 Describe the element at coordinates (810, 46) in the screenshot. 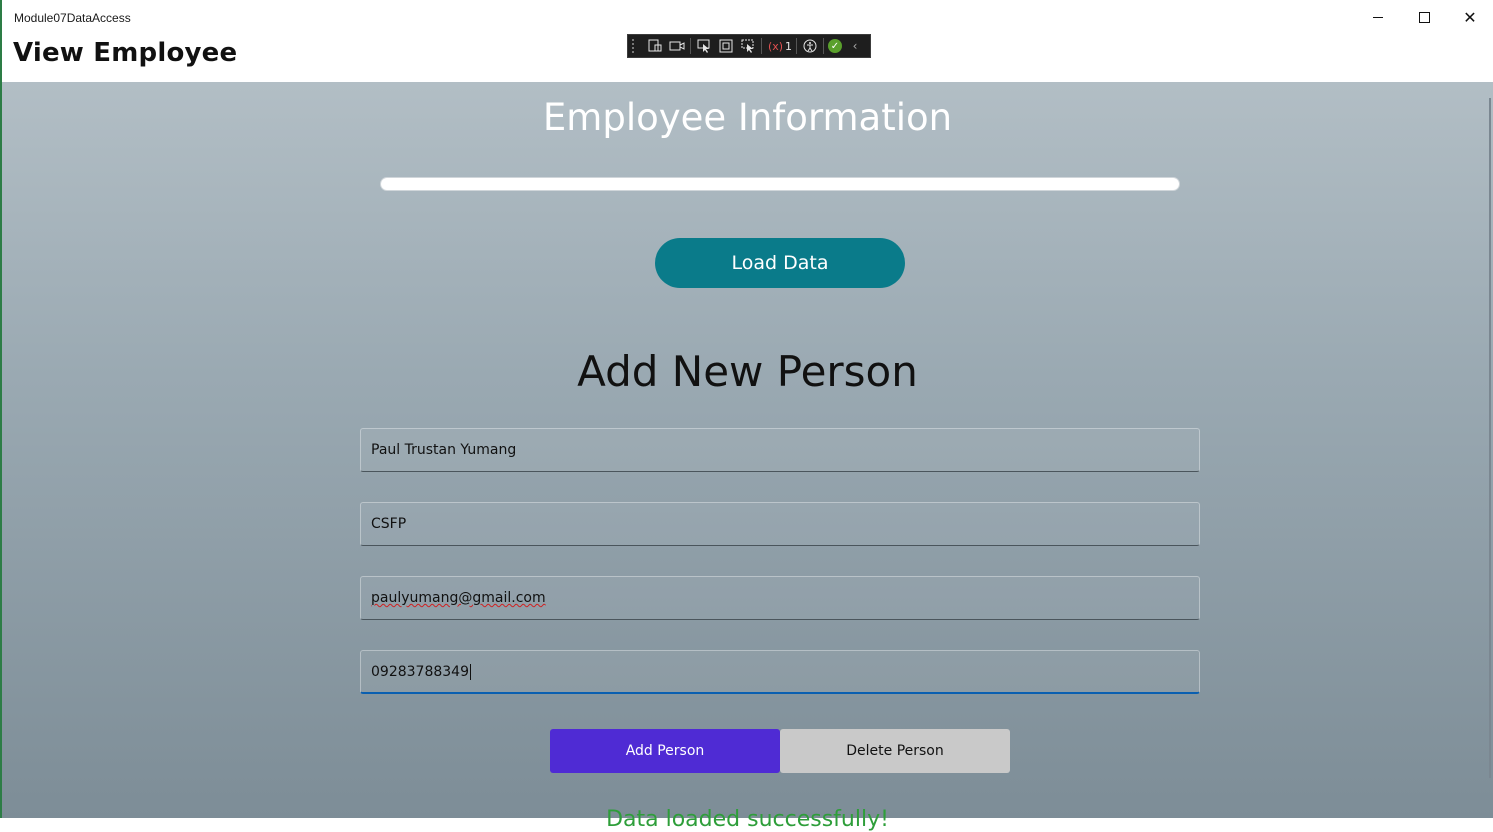

I see `accessibility-icon` at that location.